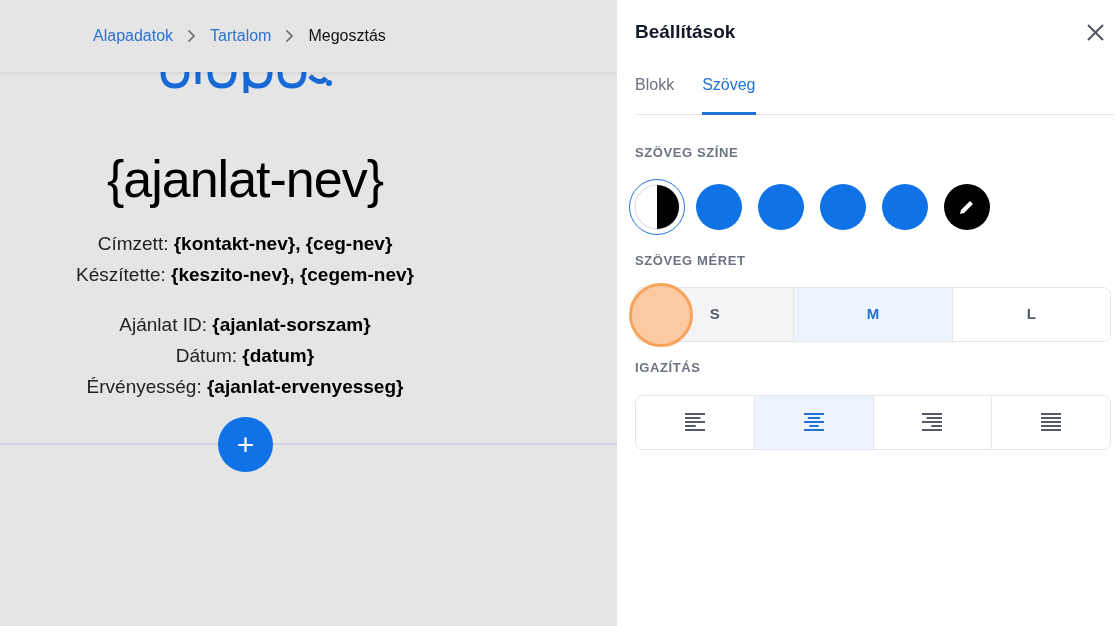 The height and width of the screenshot is (626, 1120). I want to click on align-center-icon, so click(813, 422).